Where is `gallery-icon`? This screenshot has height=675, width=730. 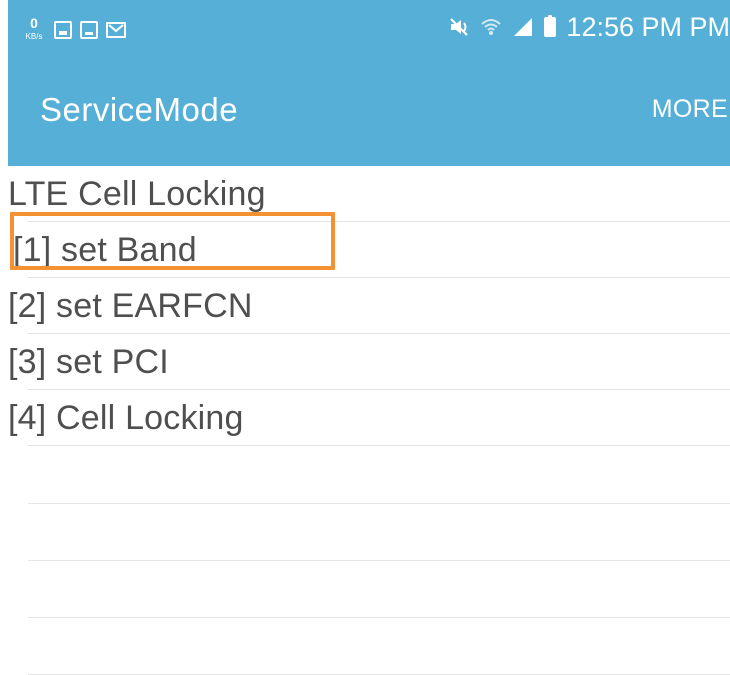 gallery-icon is located at coordinates (63, 30).